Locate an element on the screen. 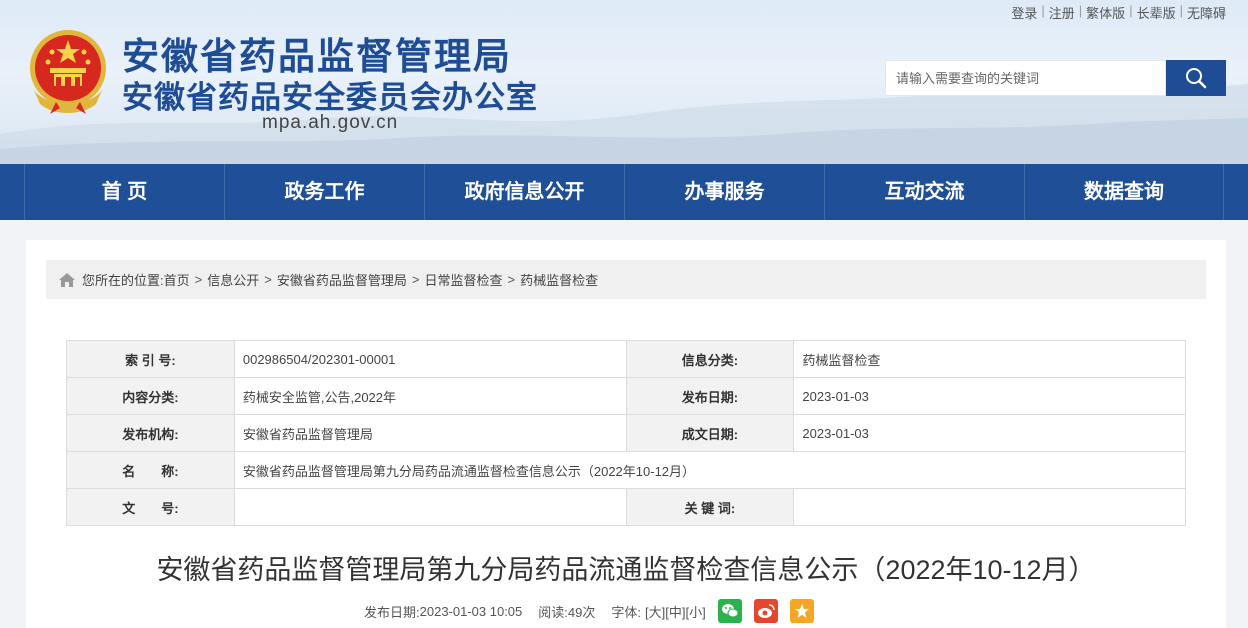  wechat-icon is located at coordinates (730, 611).